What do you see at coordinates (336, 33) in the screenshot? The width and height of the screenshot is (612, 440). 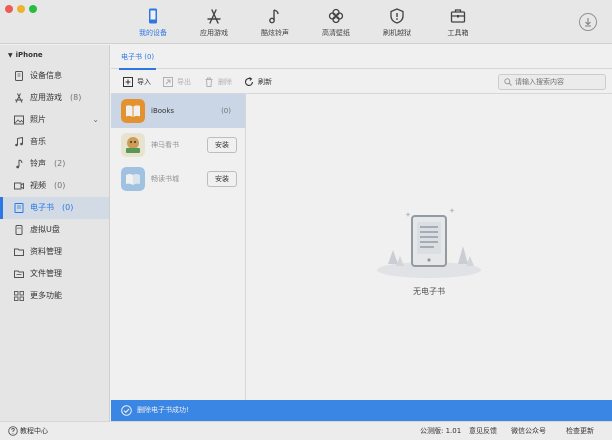 I see `nav-label: 高清壁纸` at bounding box center [336, 33].